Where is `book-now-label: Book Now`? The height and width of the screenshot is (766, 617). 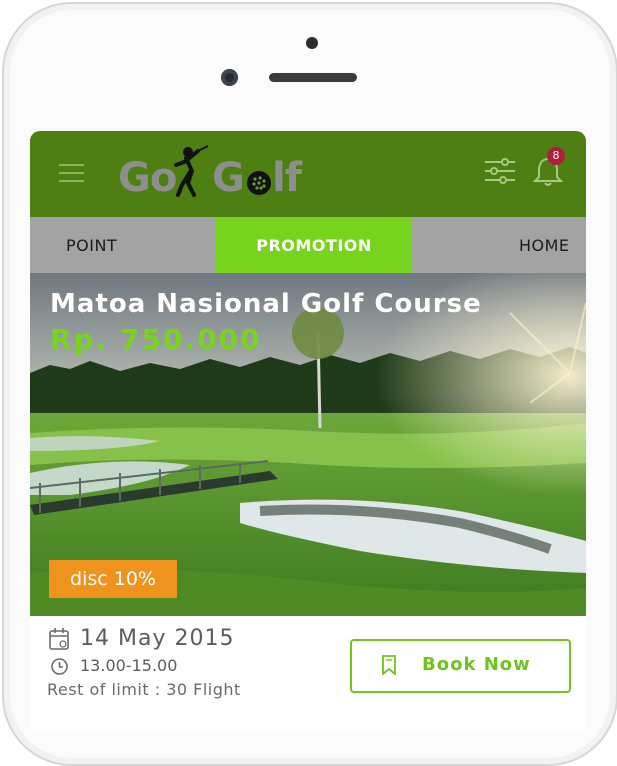
book-now-label: Book Now is located at coordinates (476, 664).